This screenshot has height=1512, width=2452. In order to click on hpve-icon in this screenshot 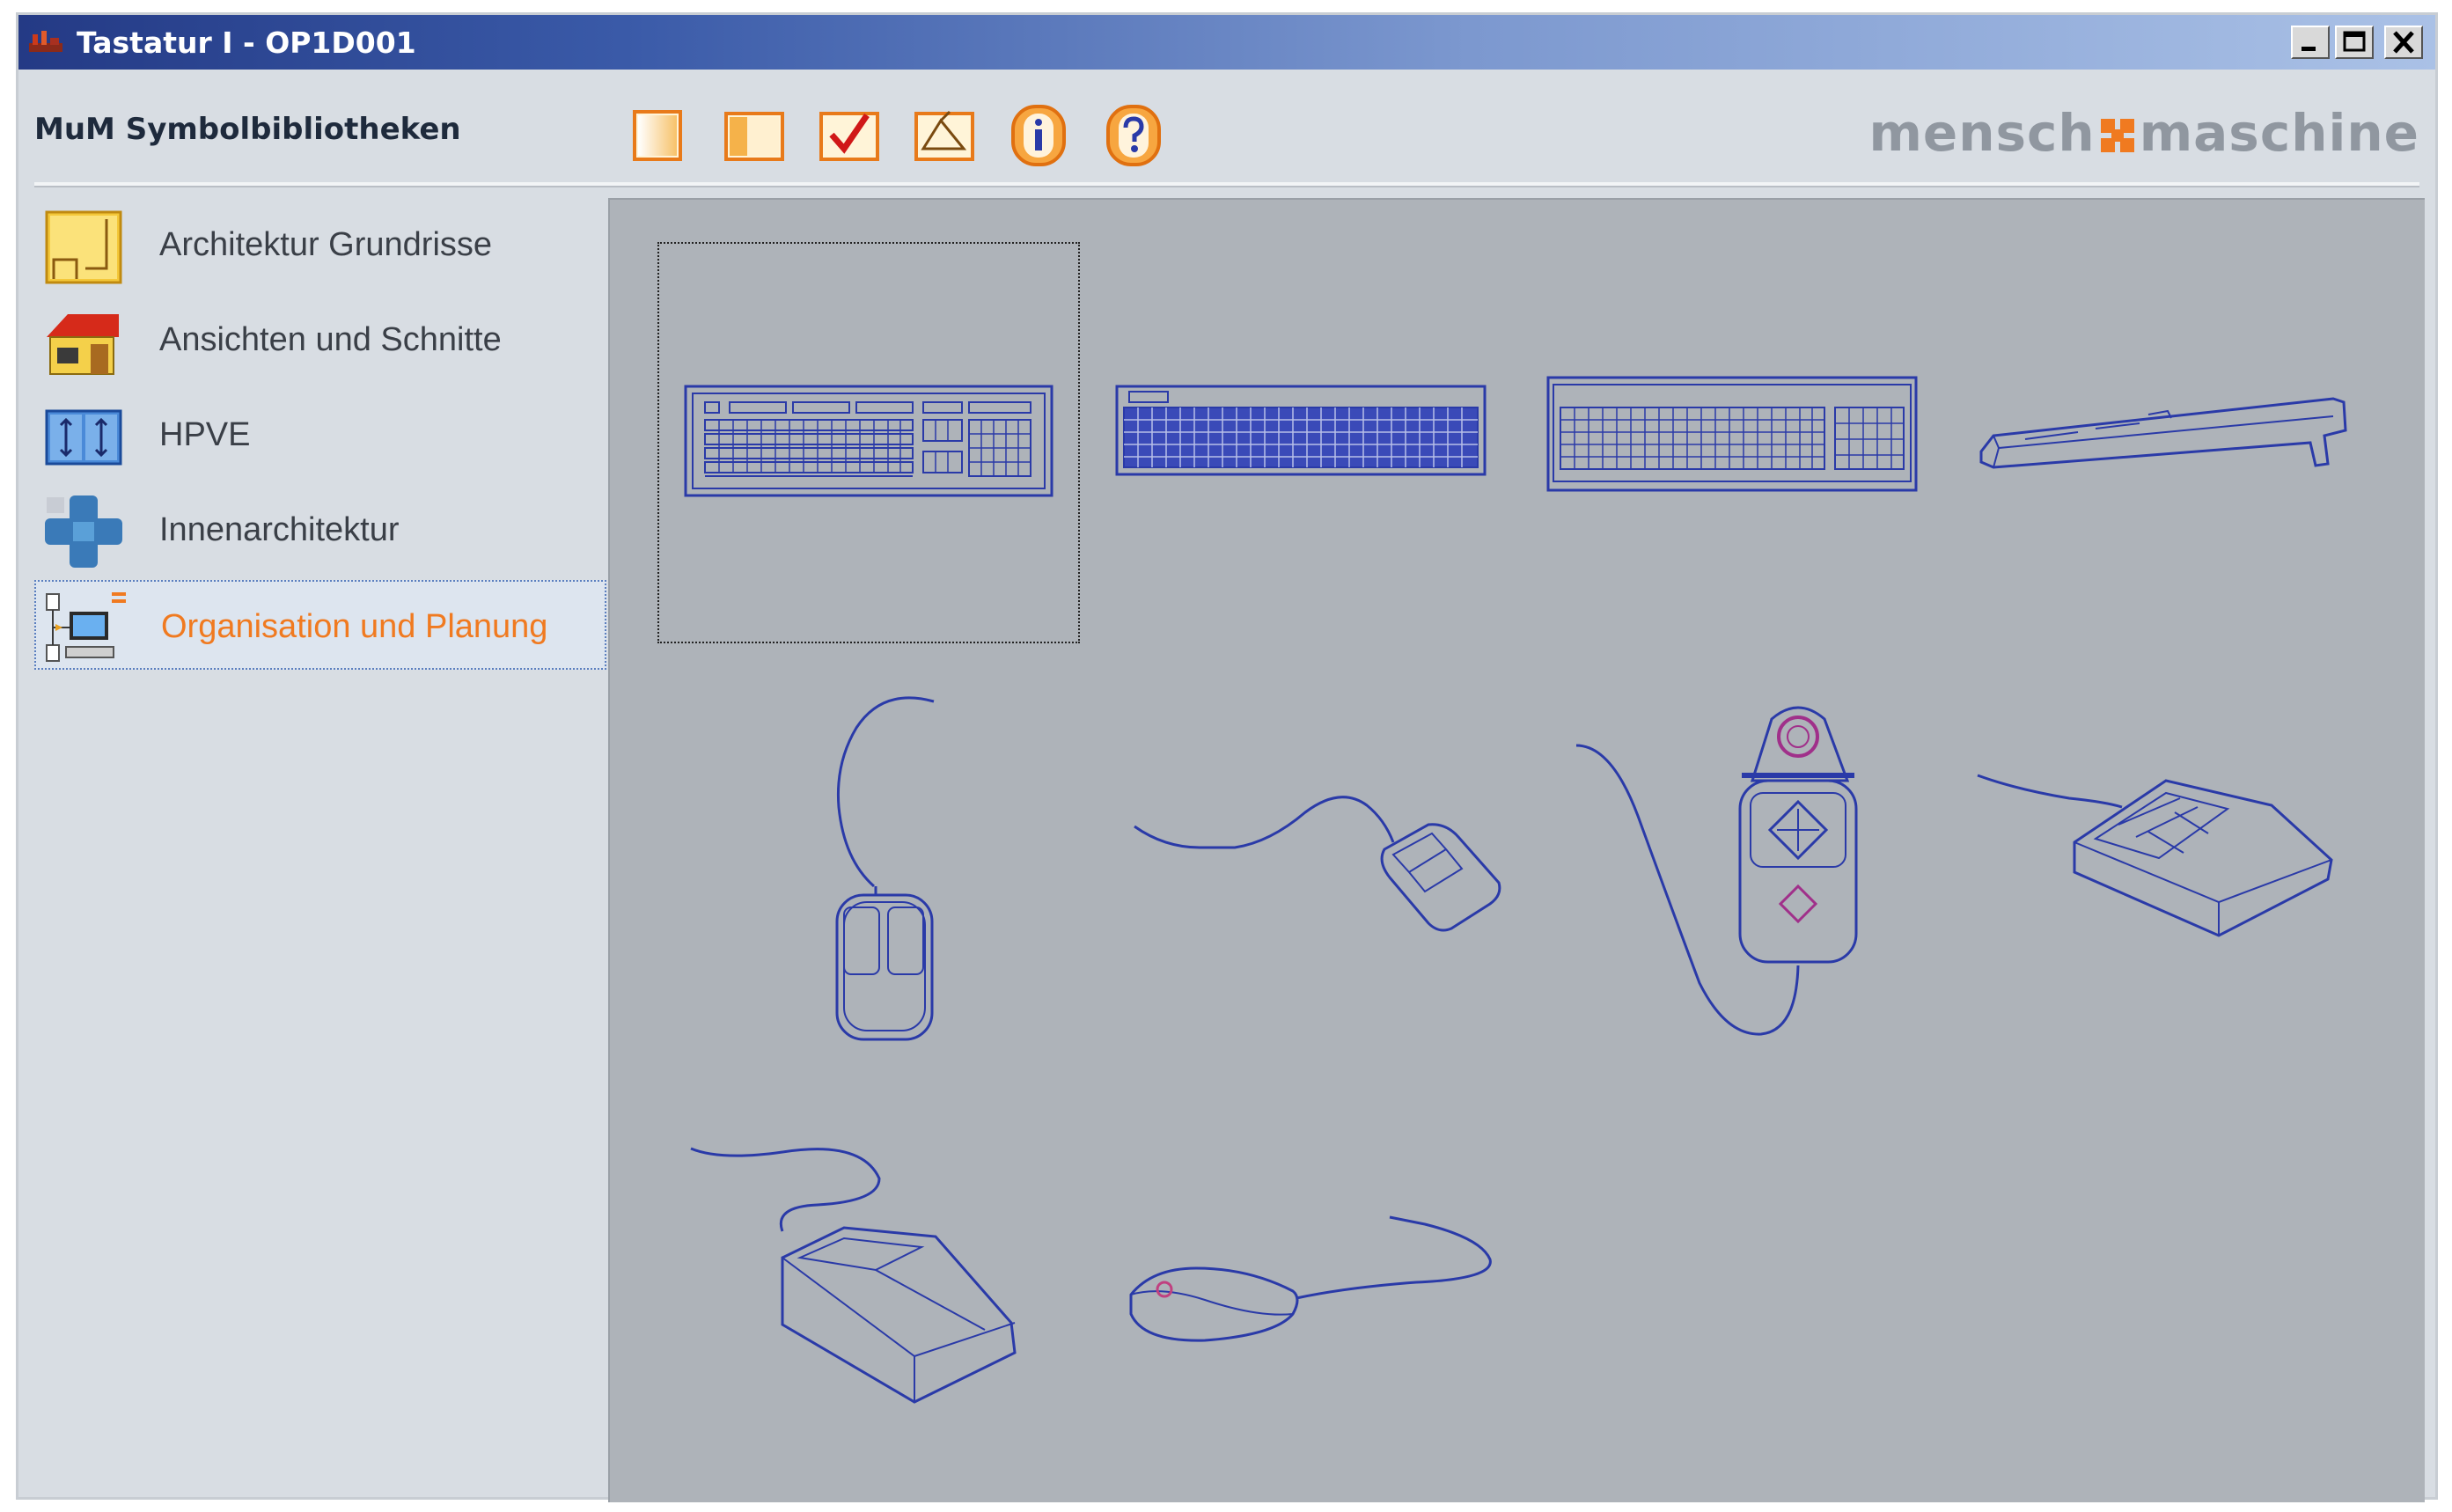, I will do `click(83, 438)`.